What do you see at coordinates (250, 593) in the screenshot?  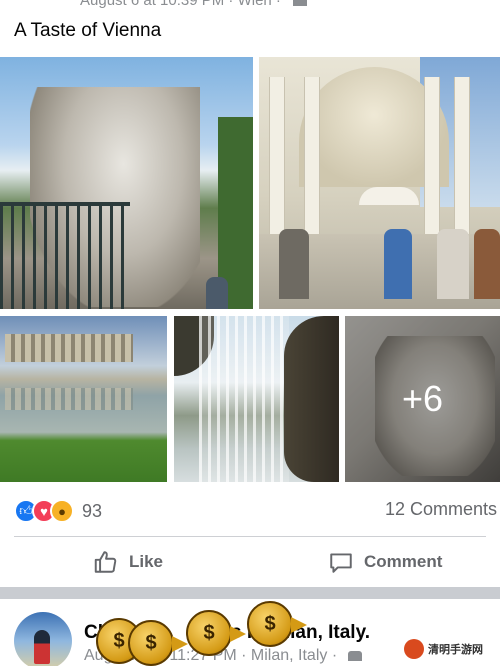 I see `feed-separator` at bounding box center [250, 593].